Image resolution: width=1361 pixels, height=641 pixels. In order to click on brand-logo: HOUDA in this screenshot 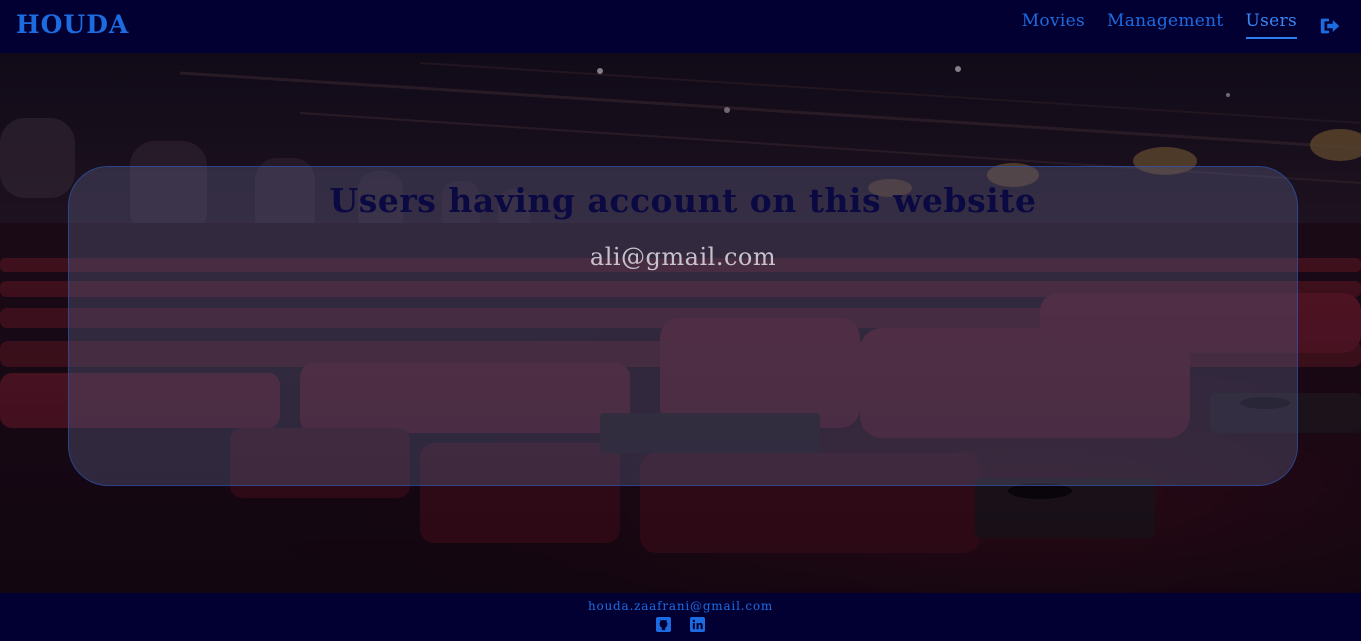, I will do `click(72, 24)`.